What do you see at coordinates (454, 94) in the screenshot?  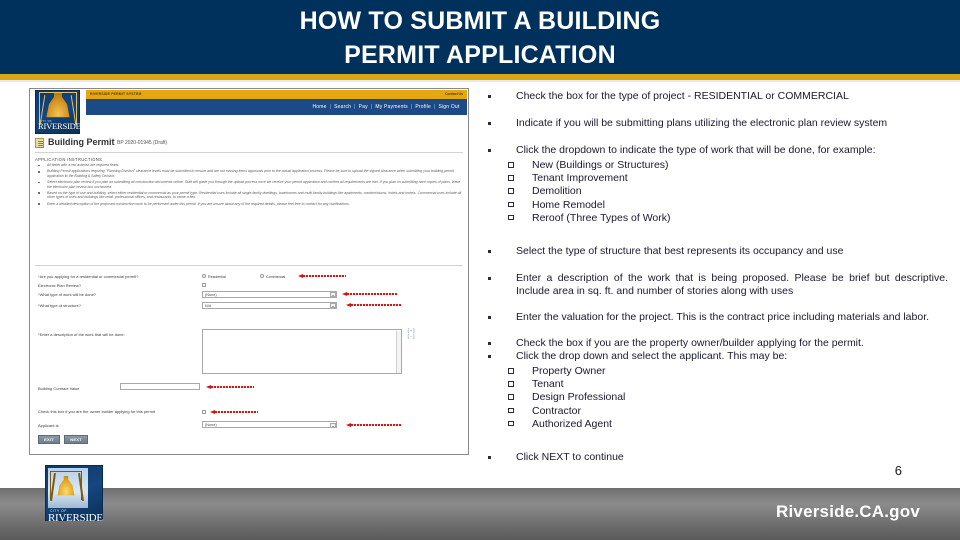 I see `contact-us-link: Contact Us` at bounding box center [454, 94].